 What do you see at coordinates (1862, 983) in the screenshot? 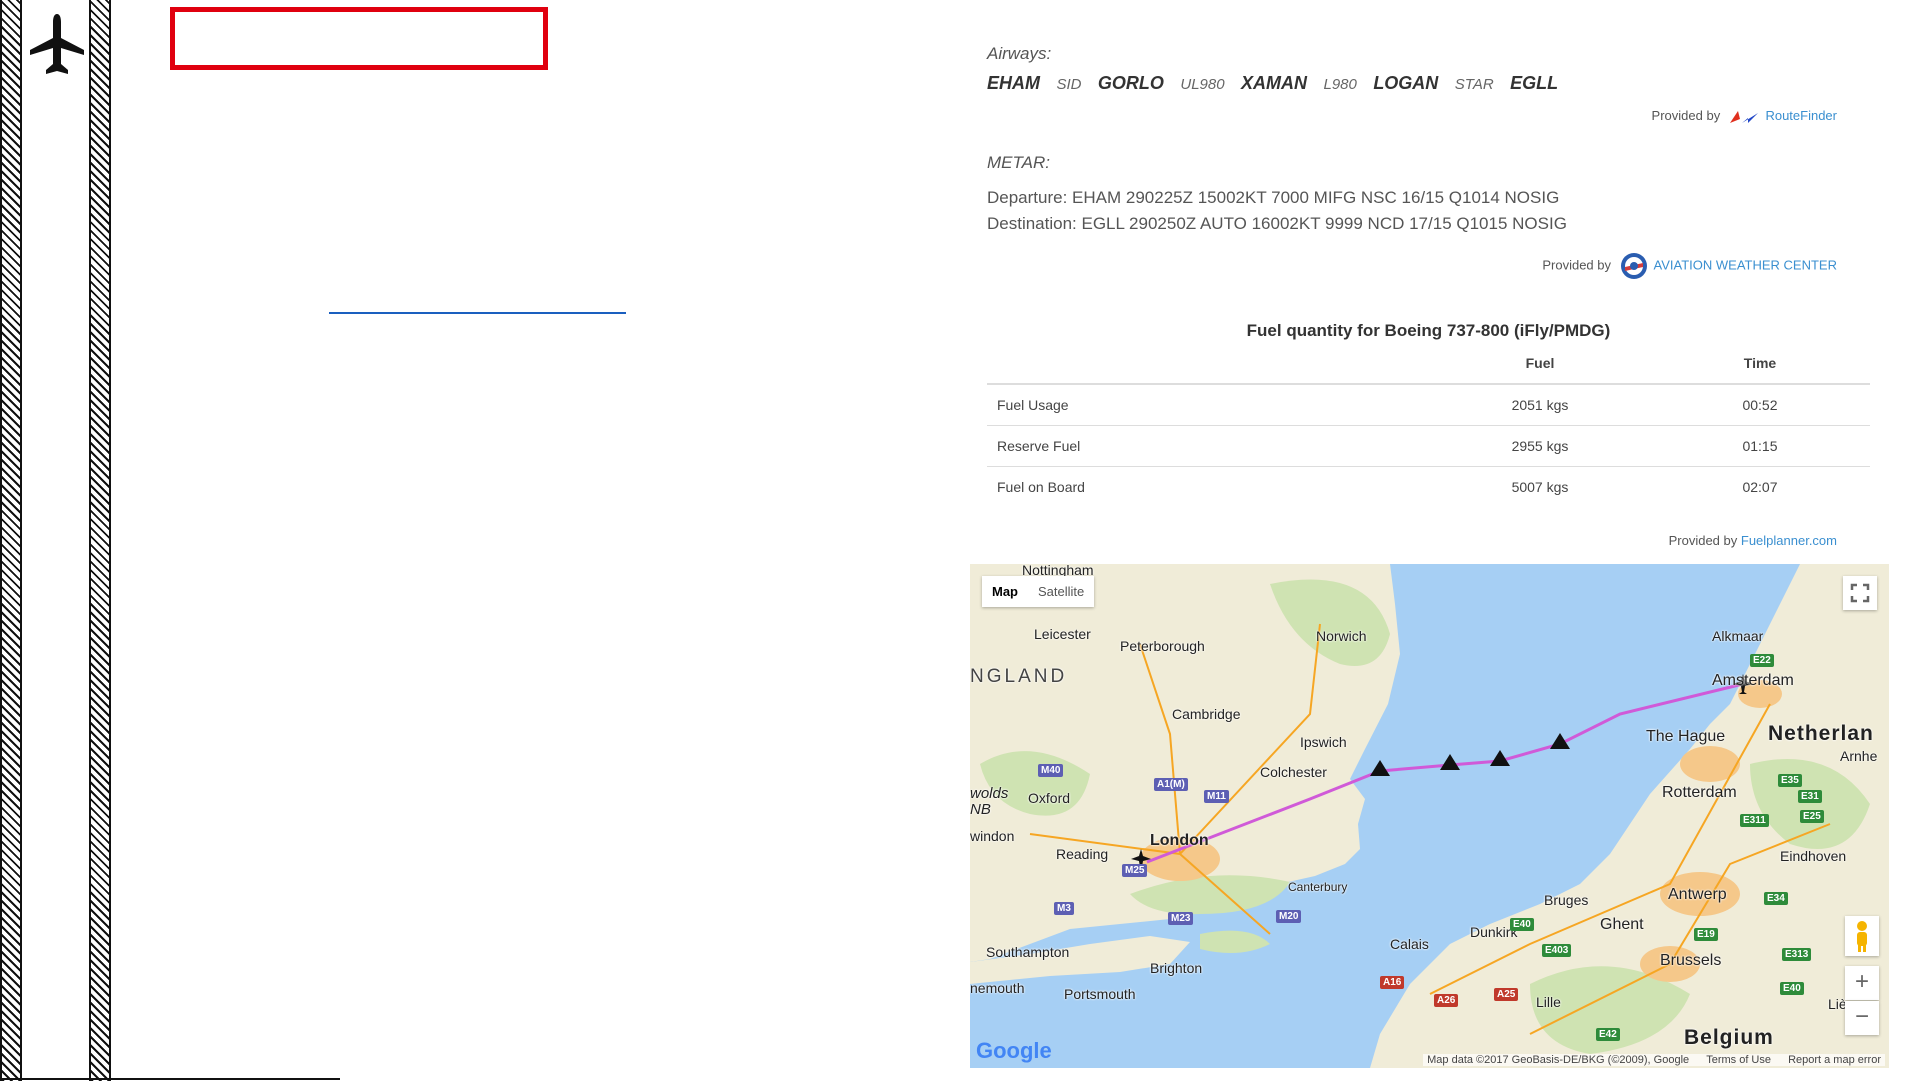
I see `zoom-in-button: +` at bounding box center [1862, 983].